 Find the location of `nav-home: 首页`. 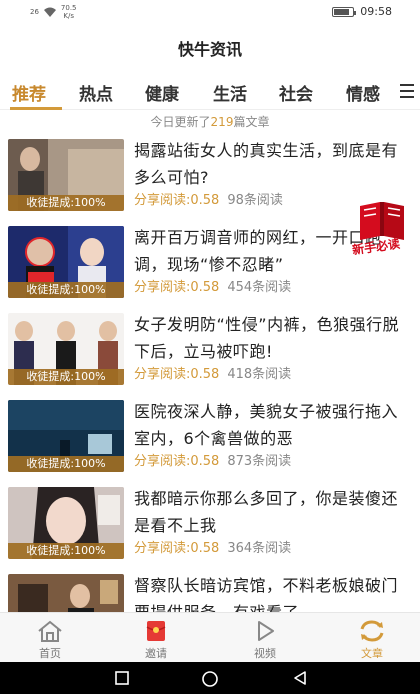

nav-home: 首页 is located at coordinates (50, 638).